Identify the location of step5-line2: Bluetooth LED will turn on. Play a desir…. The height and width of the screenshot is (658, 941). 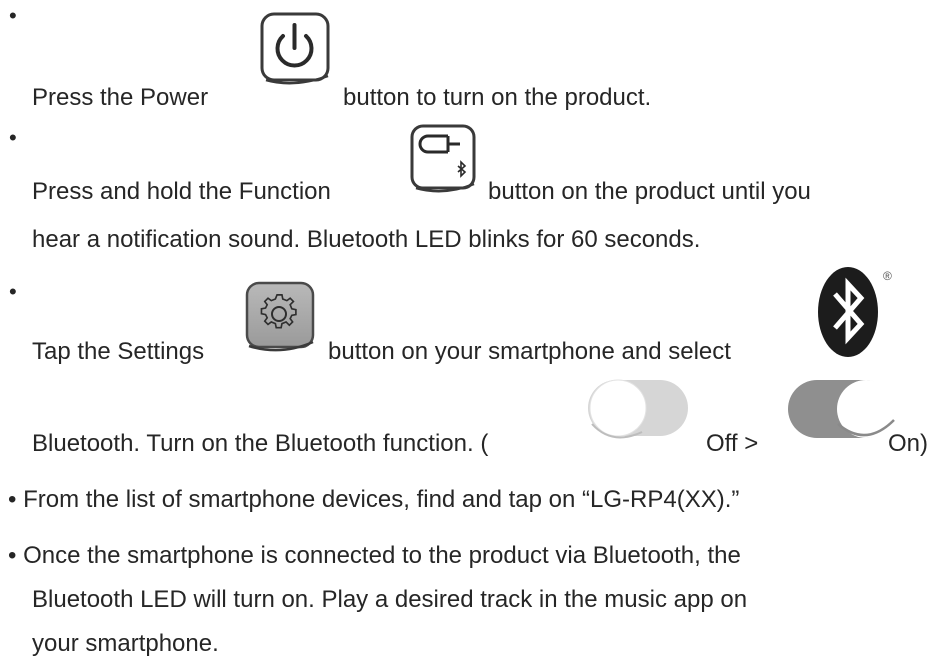
(390, 599).